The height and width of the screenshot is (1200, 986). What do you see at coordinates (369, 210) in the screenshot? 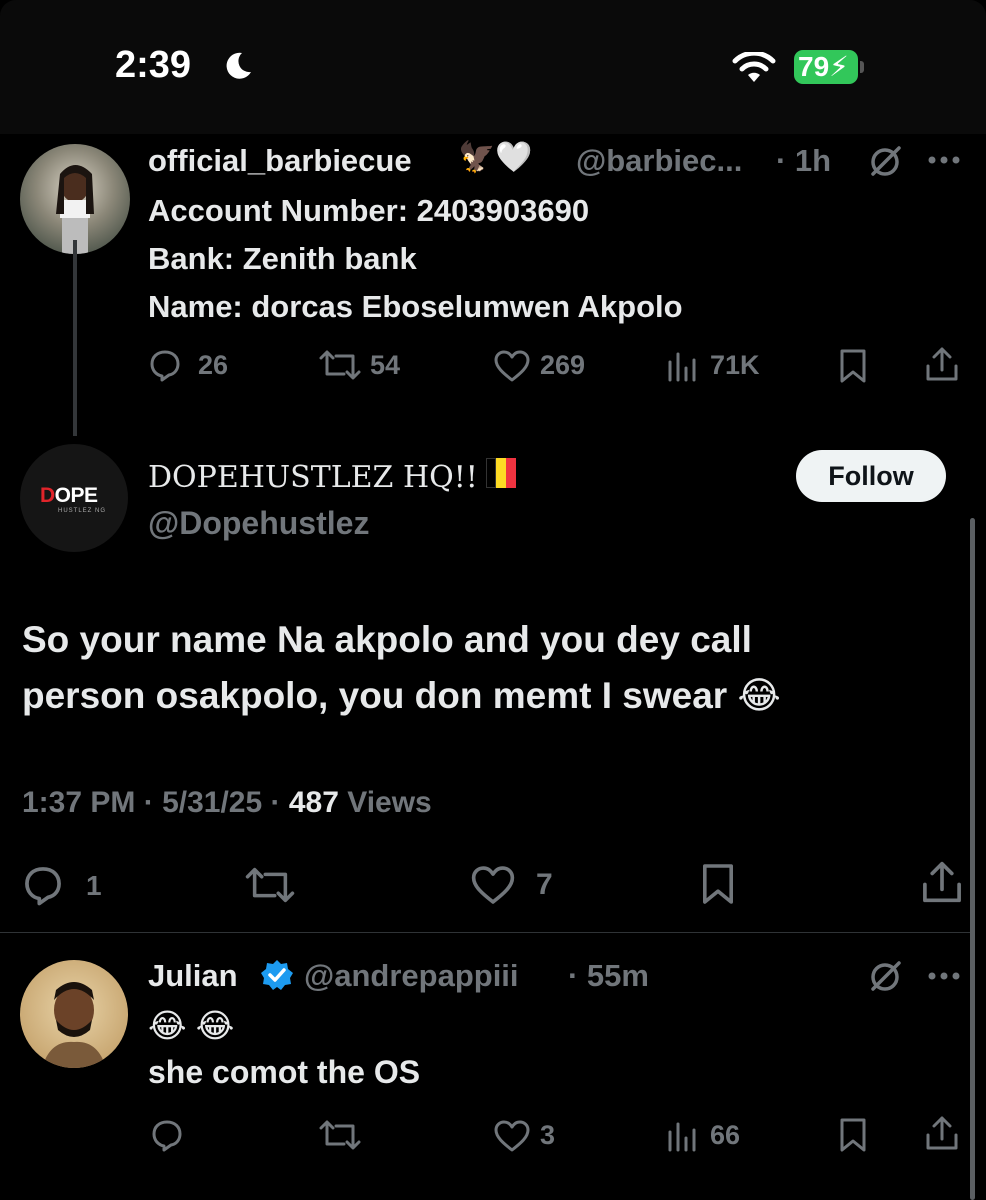
I see `parent-text-line: Account Number: 2403903690` at bounding box center [369, 210].